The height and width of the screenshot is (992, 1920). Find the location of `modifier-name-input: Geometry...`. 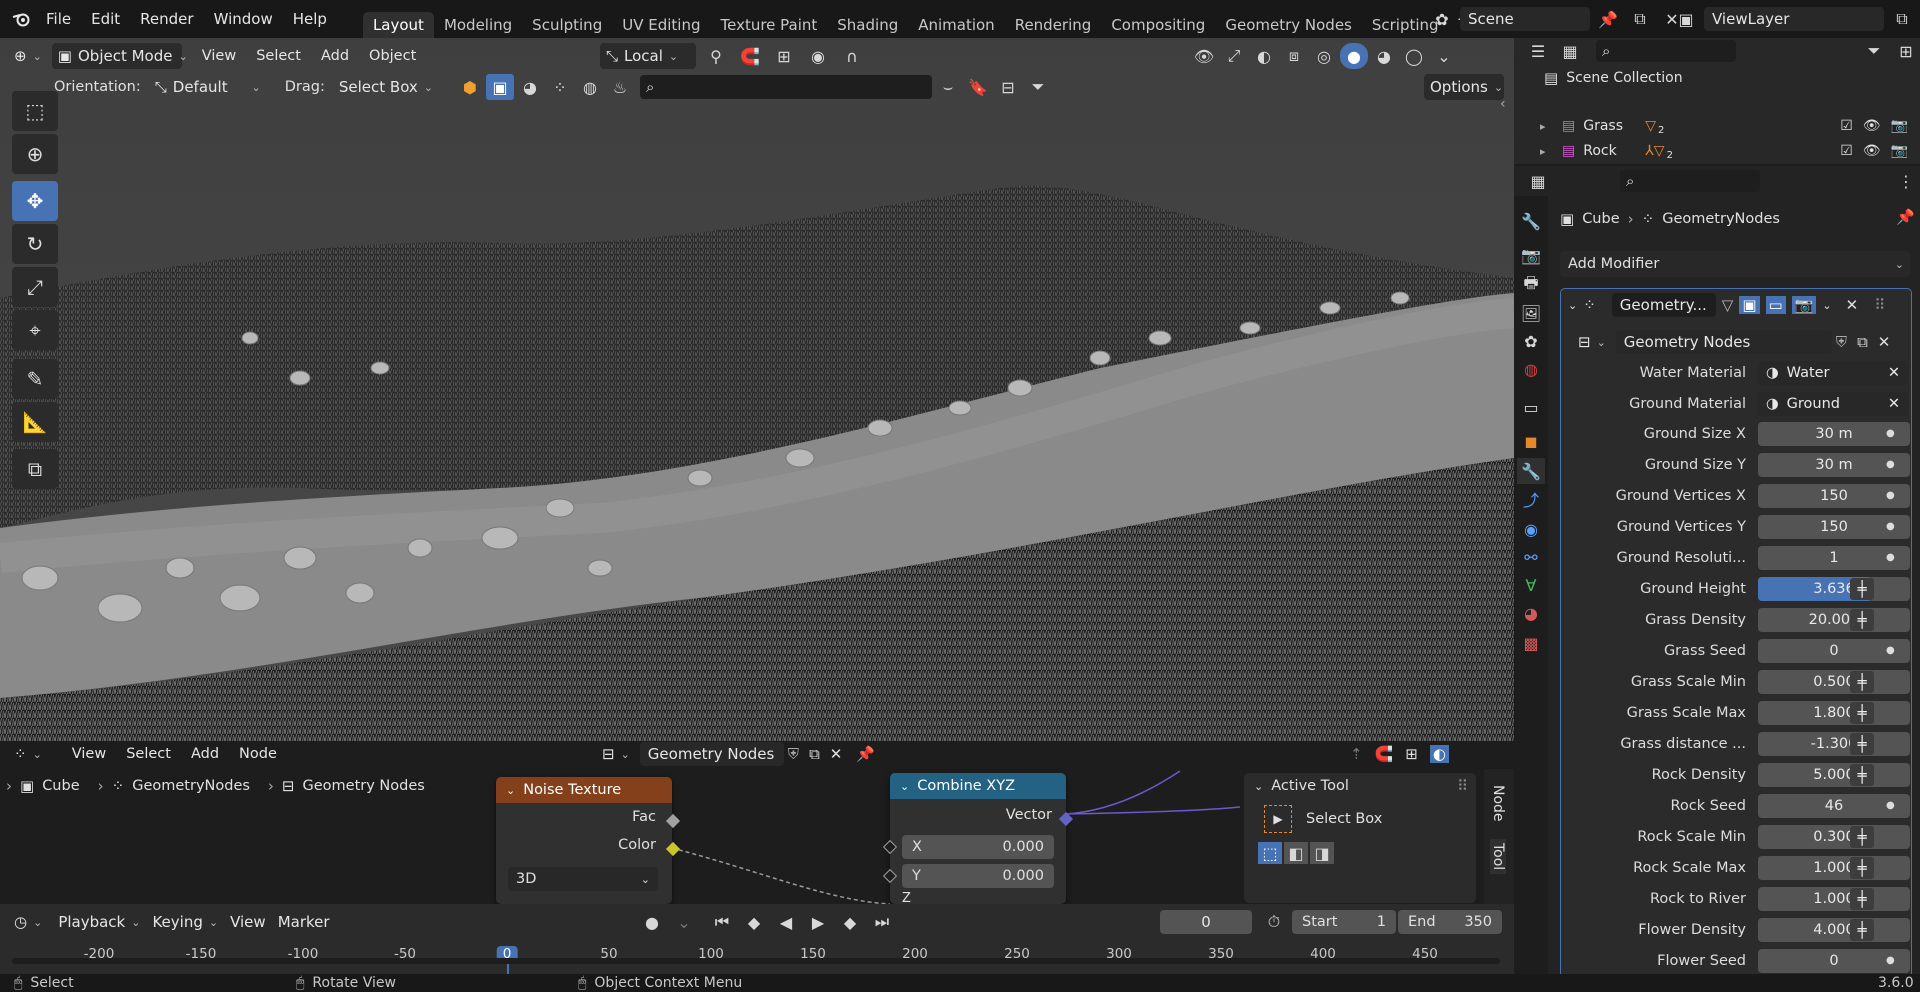

modifier-name-input: Geometry... is located at coordinates (1663, 305).